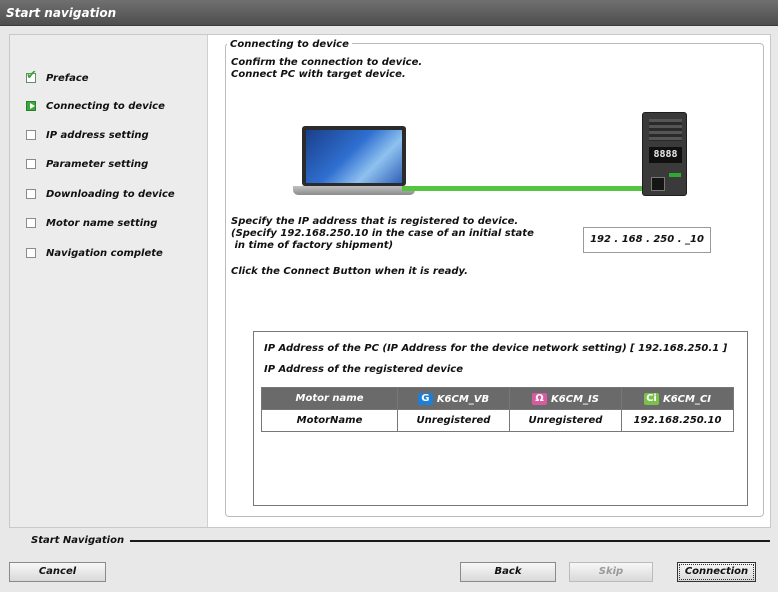 Image resolution: width=778 pixels, height=592 pixels. Describe the element at coordinates (61, 13) in the screenshot. I see `window-title: Start navigation` at that location.